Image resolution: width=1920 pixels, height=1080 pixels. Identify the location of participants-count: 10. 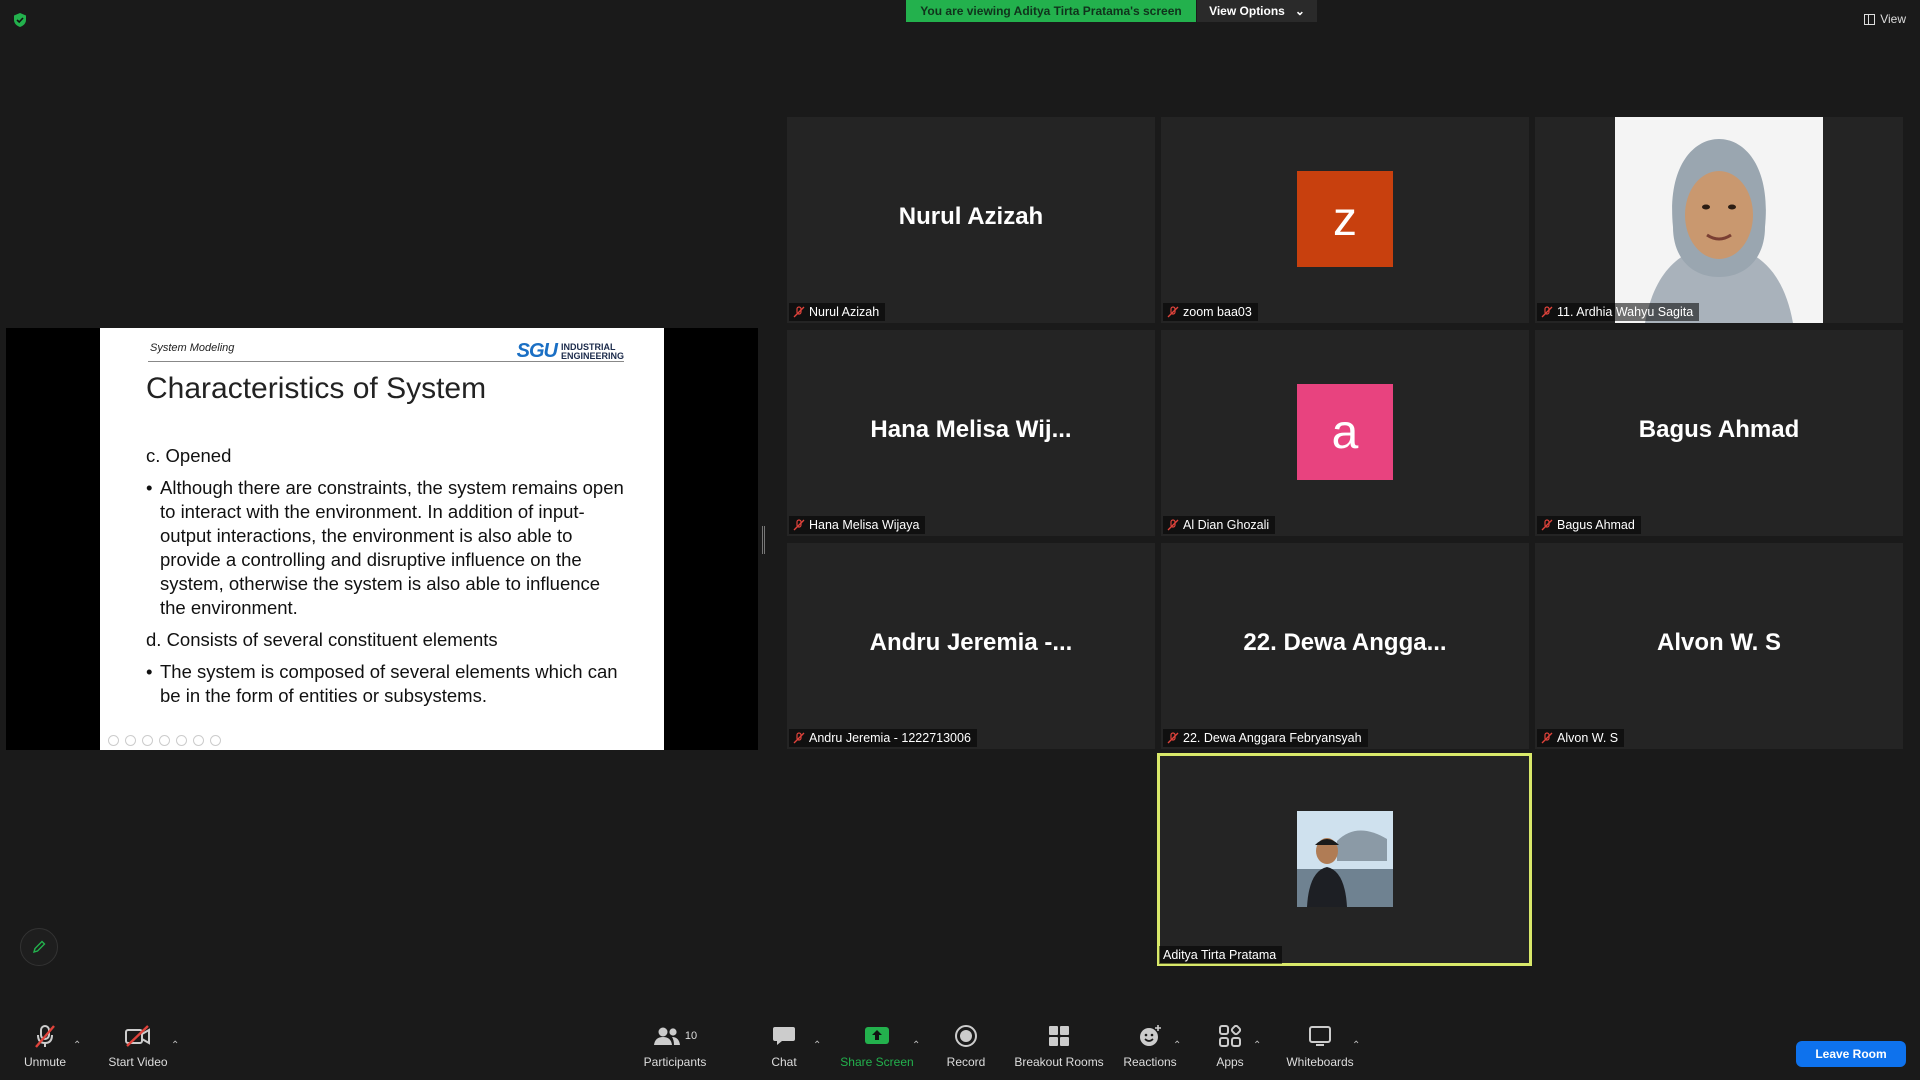
(691, 1036).